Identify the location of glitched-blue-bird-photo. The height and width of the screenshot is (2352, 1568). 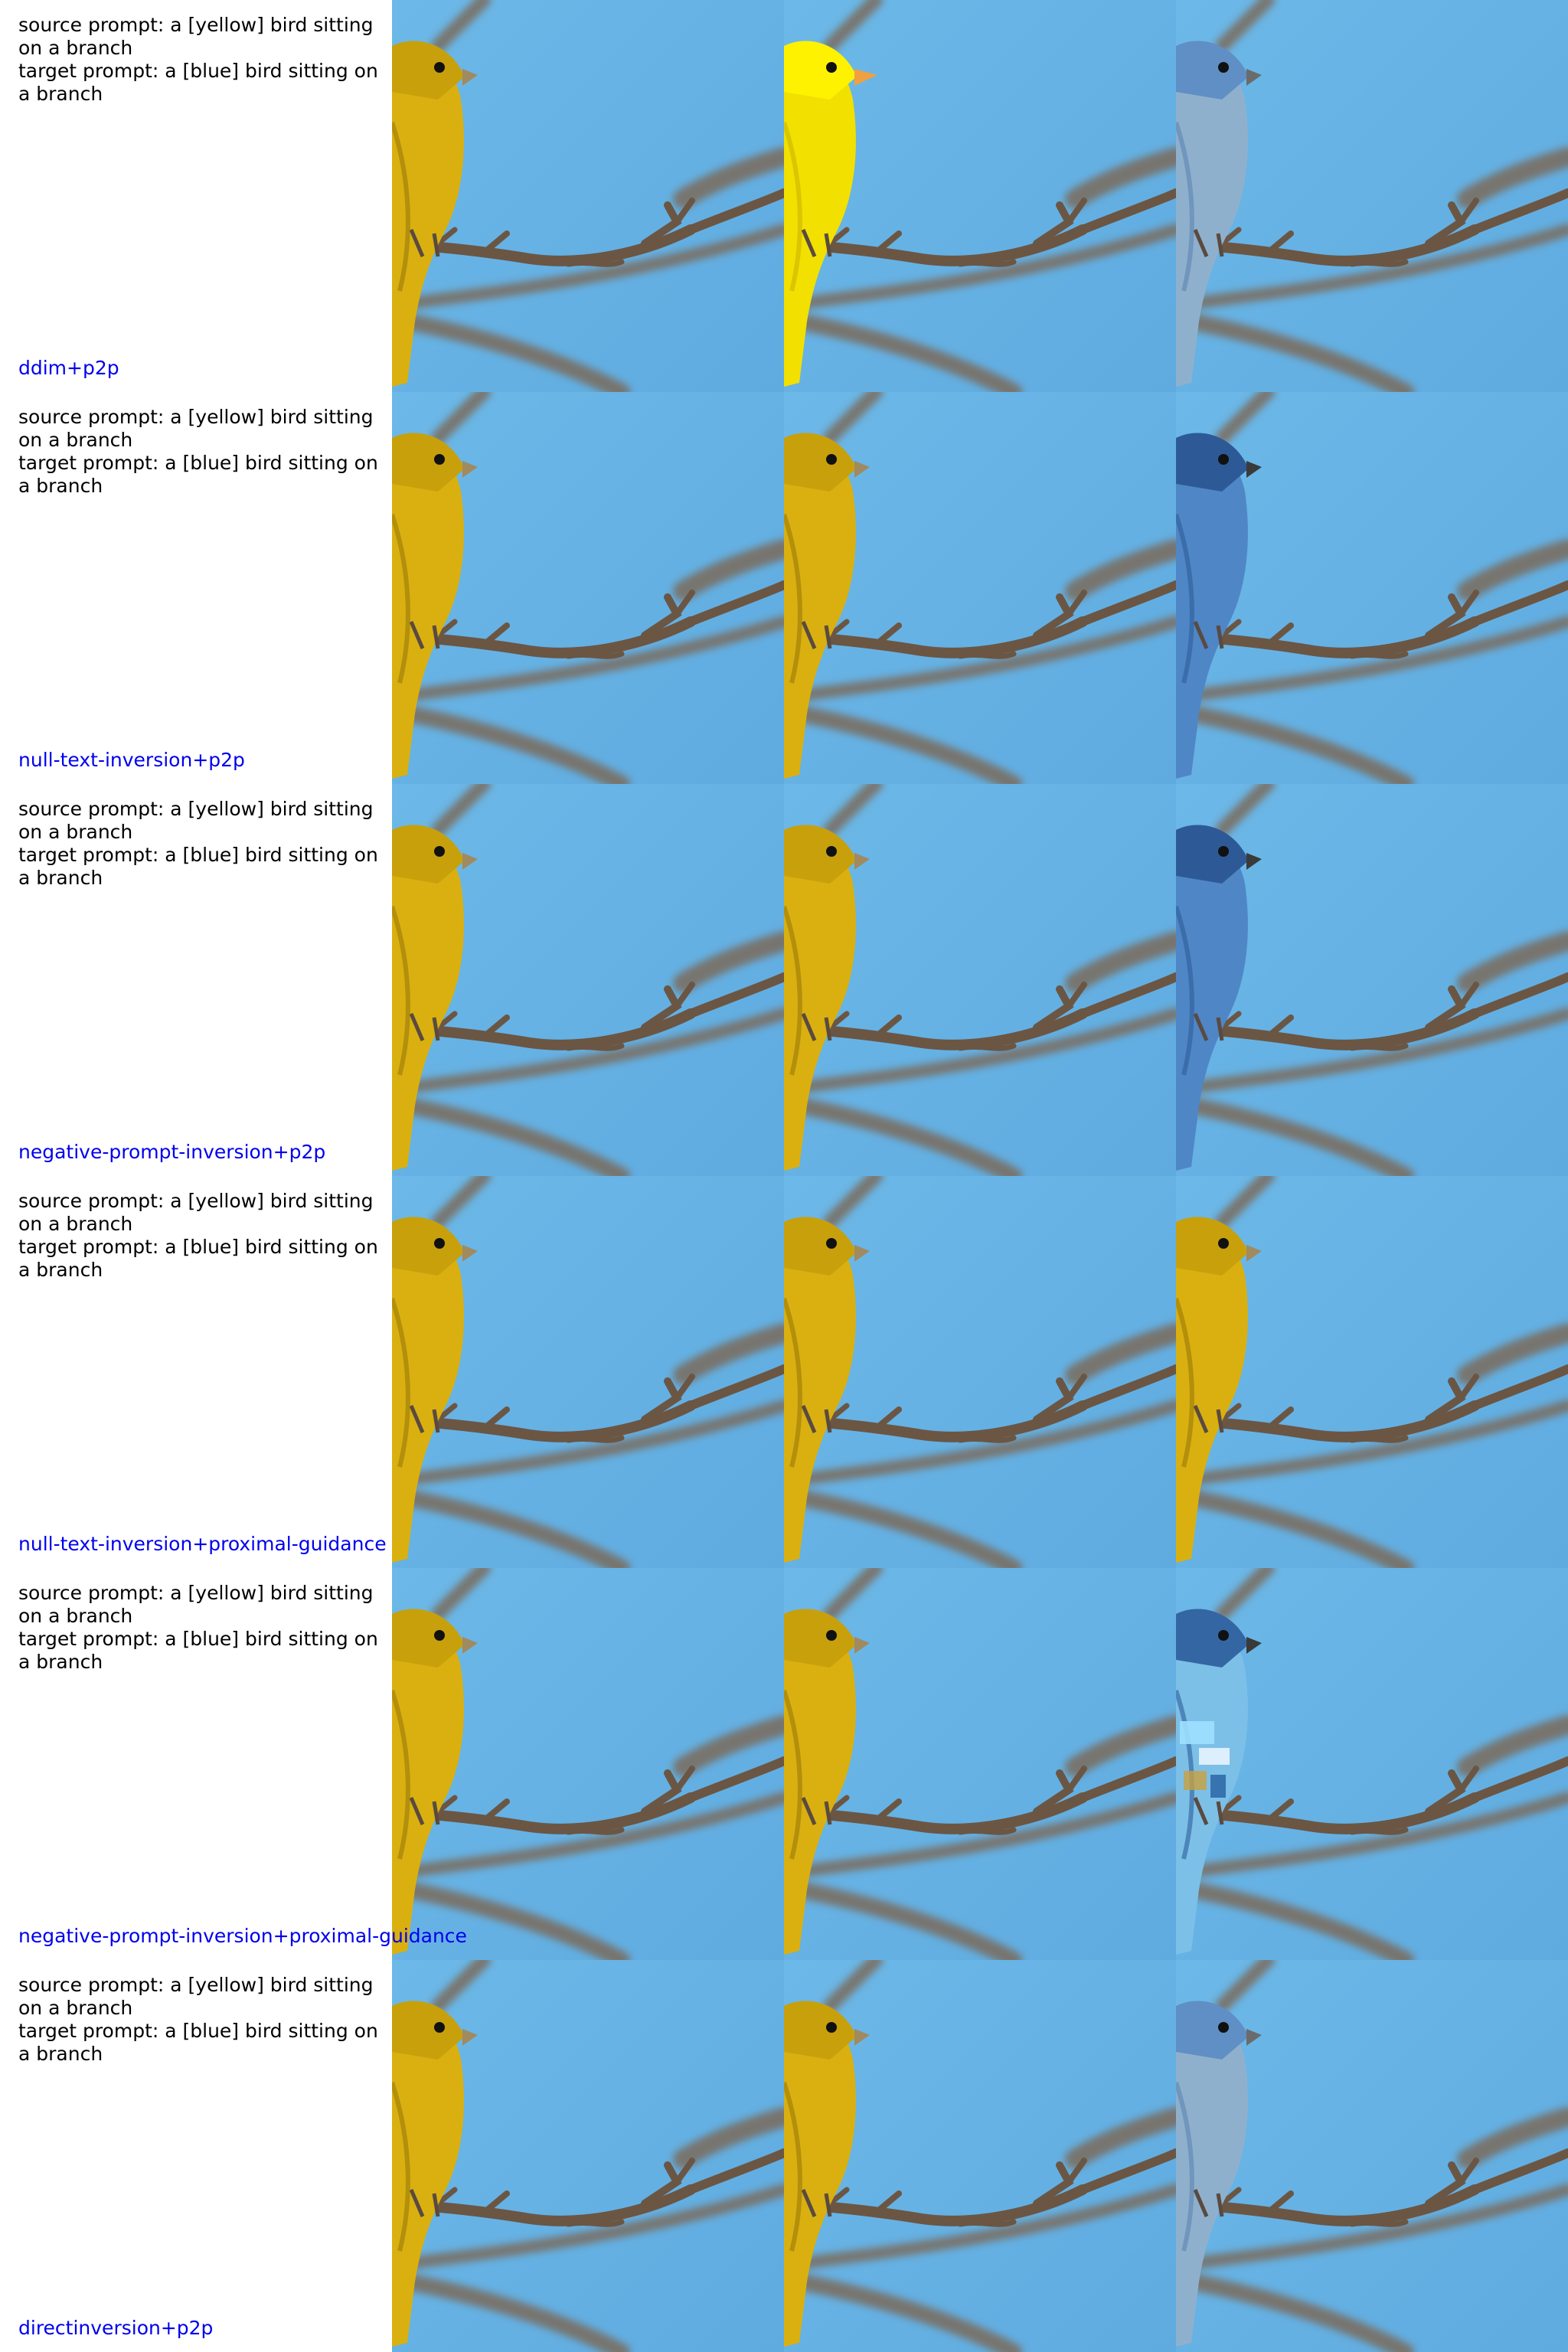
(1372, 1764).